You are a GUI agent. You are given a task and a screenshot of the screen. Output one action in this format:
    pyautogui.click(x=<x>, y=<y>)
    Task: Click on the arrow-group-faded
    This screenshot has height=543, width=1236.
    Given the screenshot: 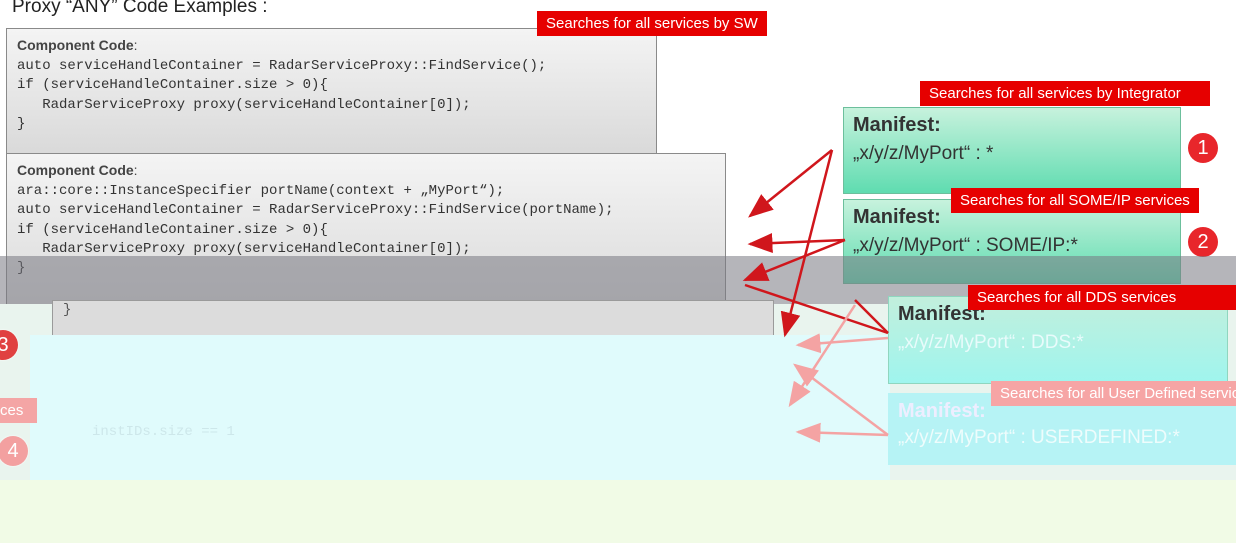 What is the action you would take?
    pyautogui.click(x=838, y=373)
    